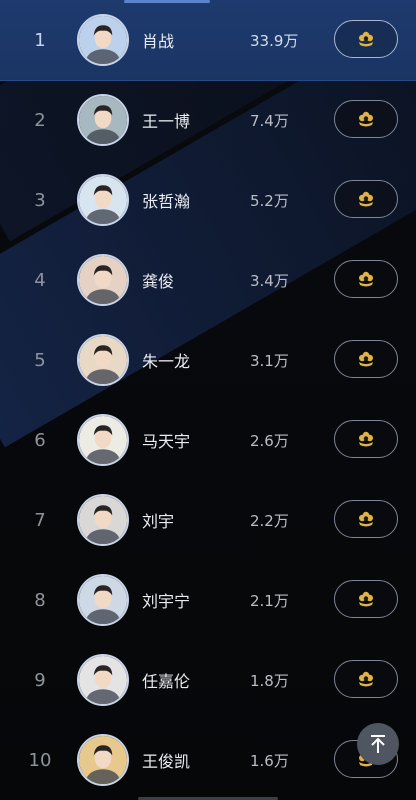  I want to click on vote-count: 5.2万, so click(269, 200).